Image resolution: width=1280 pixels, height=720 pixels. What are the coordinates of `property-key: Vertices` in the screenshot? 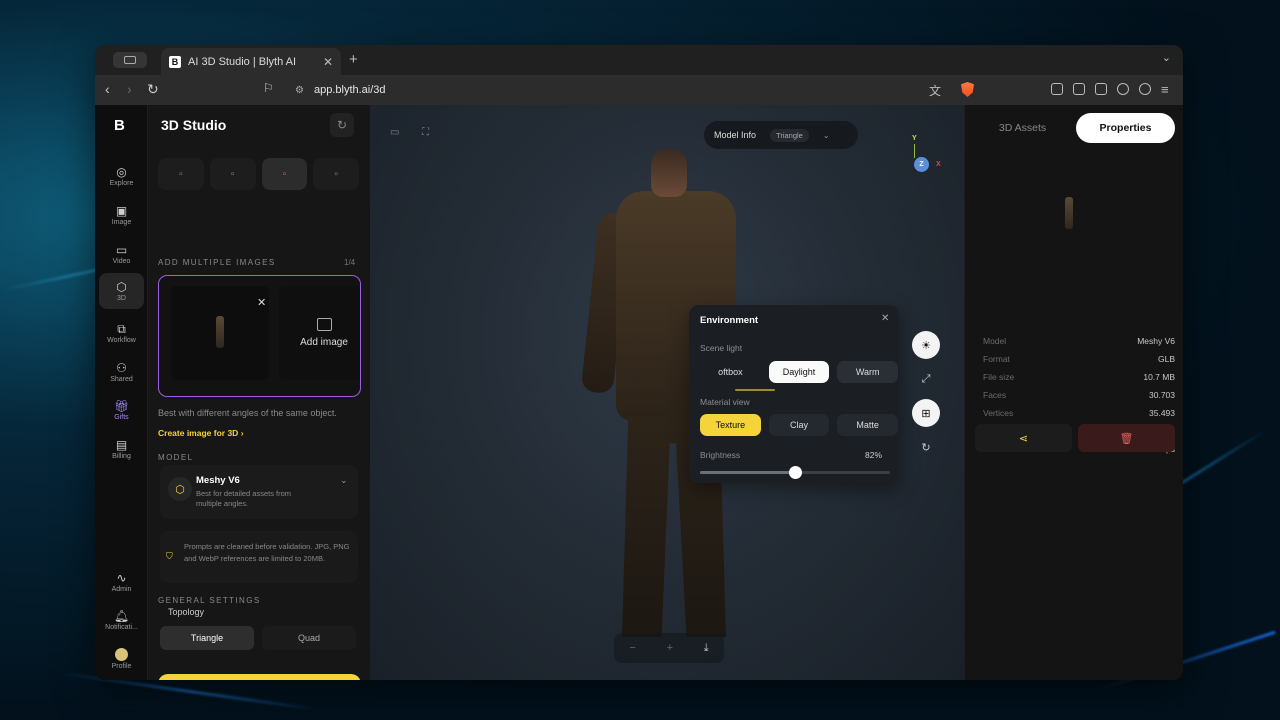 It's located at (998, 413).